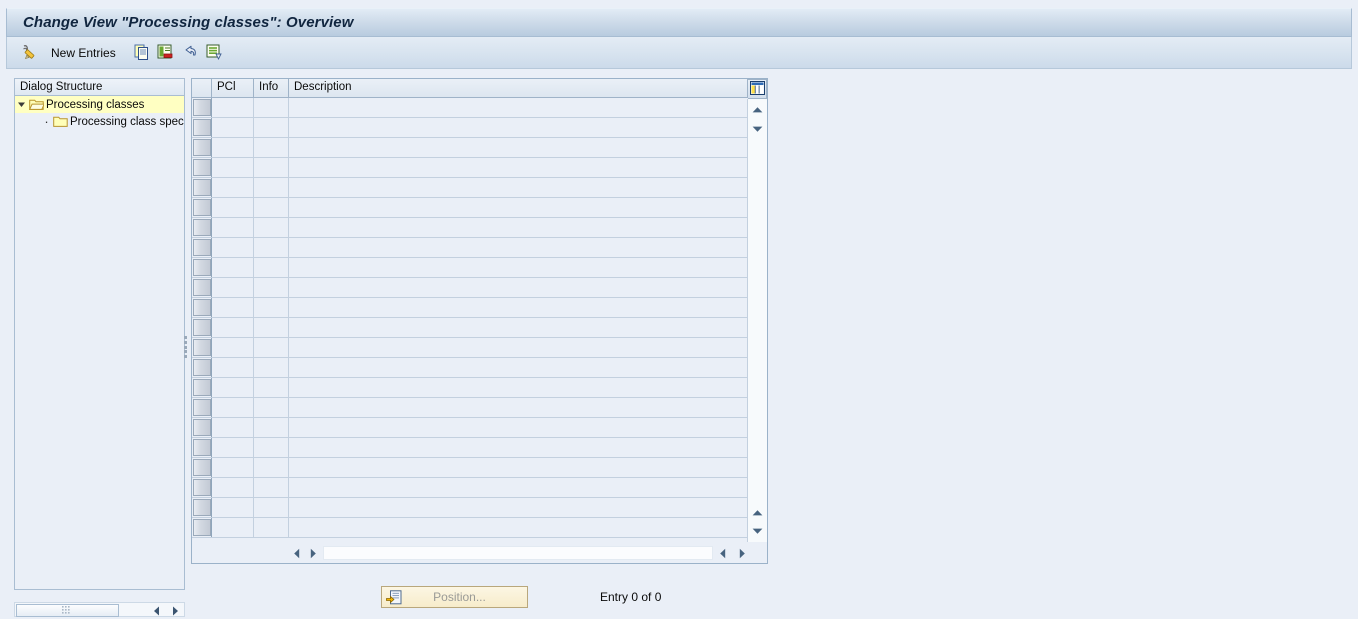 The height and width of the screenshot is (619, 1358). What do you see at coordinates (99, 121) in the screenshot?
I see `tree-item-processing-class-spec: · Processing class spec` at bounding box center [99, 121].